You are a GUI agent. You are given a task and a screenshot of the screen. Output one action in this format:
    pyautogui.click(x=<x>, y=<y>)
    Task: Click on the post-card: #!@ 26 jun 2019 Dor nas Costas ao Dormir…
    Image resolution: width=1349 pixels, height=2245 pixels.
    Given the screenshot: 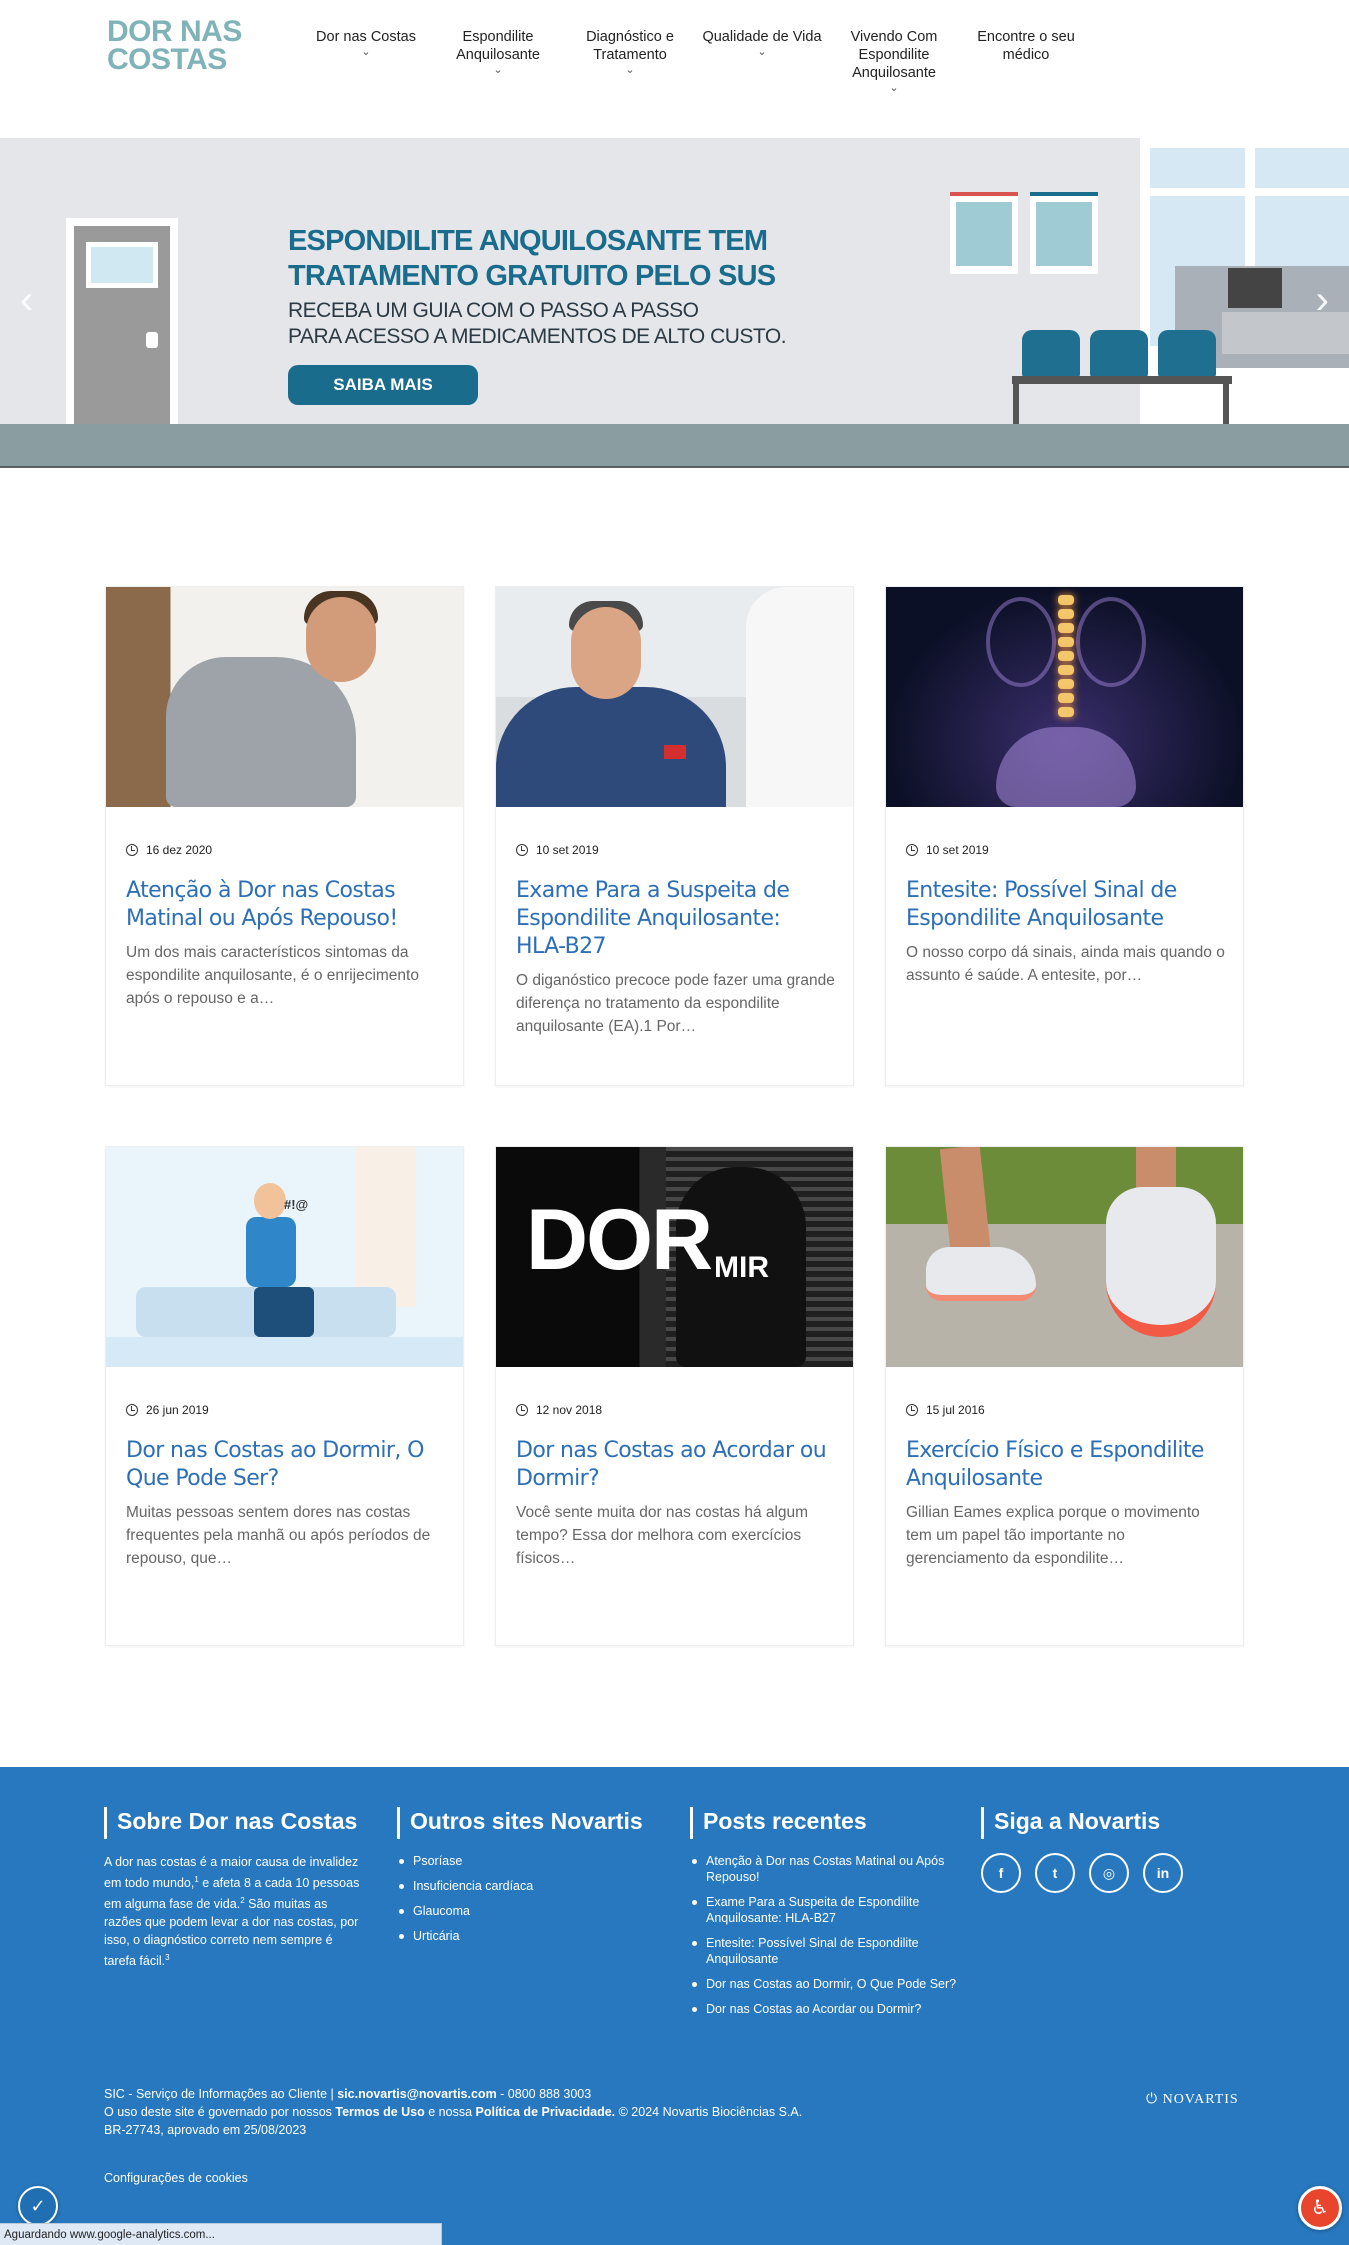 What is the action you would take?
    pyautogui.click(x=284, y=1396)
    